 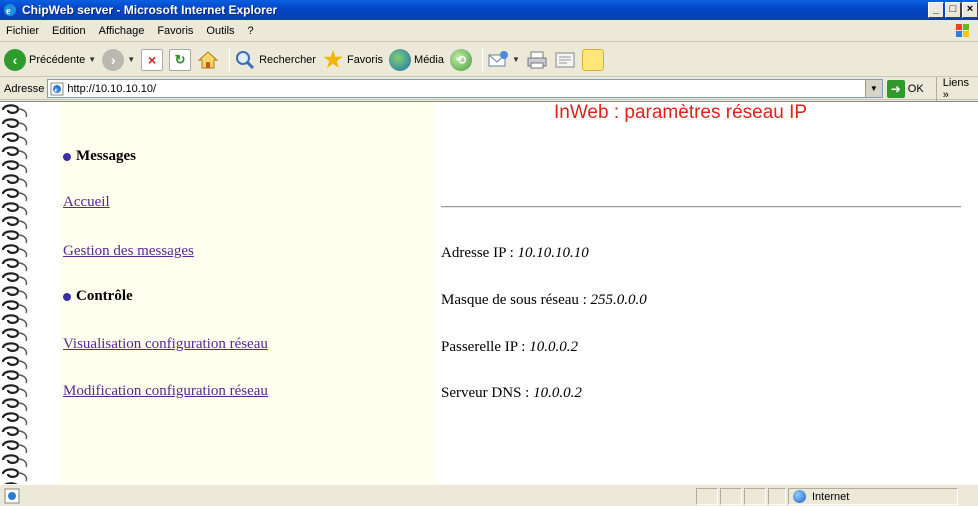 What do you see at coordinates (970, 10) in the screenshot?
I see `close-button: ×` at bounding box center [970, 10].